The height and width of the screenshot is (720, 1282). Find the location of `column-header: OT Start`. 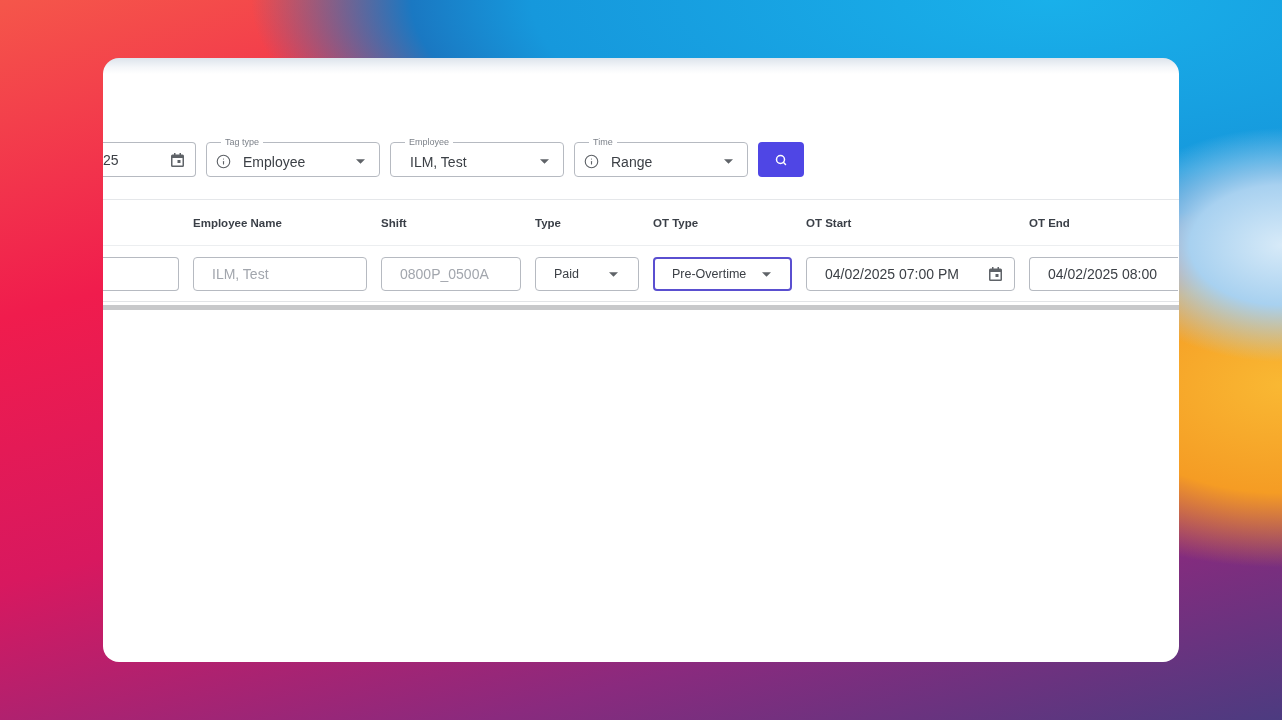

column-header: OT Start is located at coordinates (829, 222).